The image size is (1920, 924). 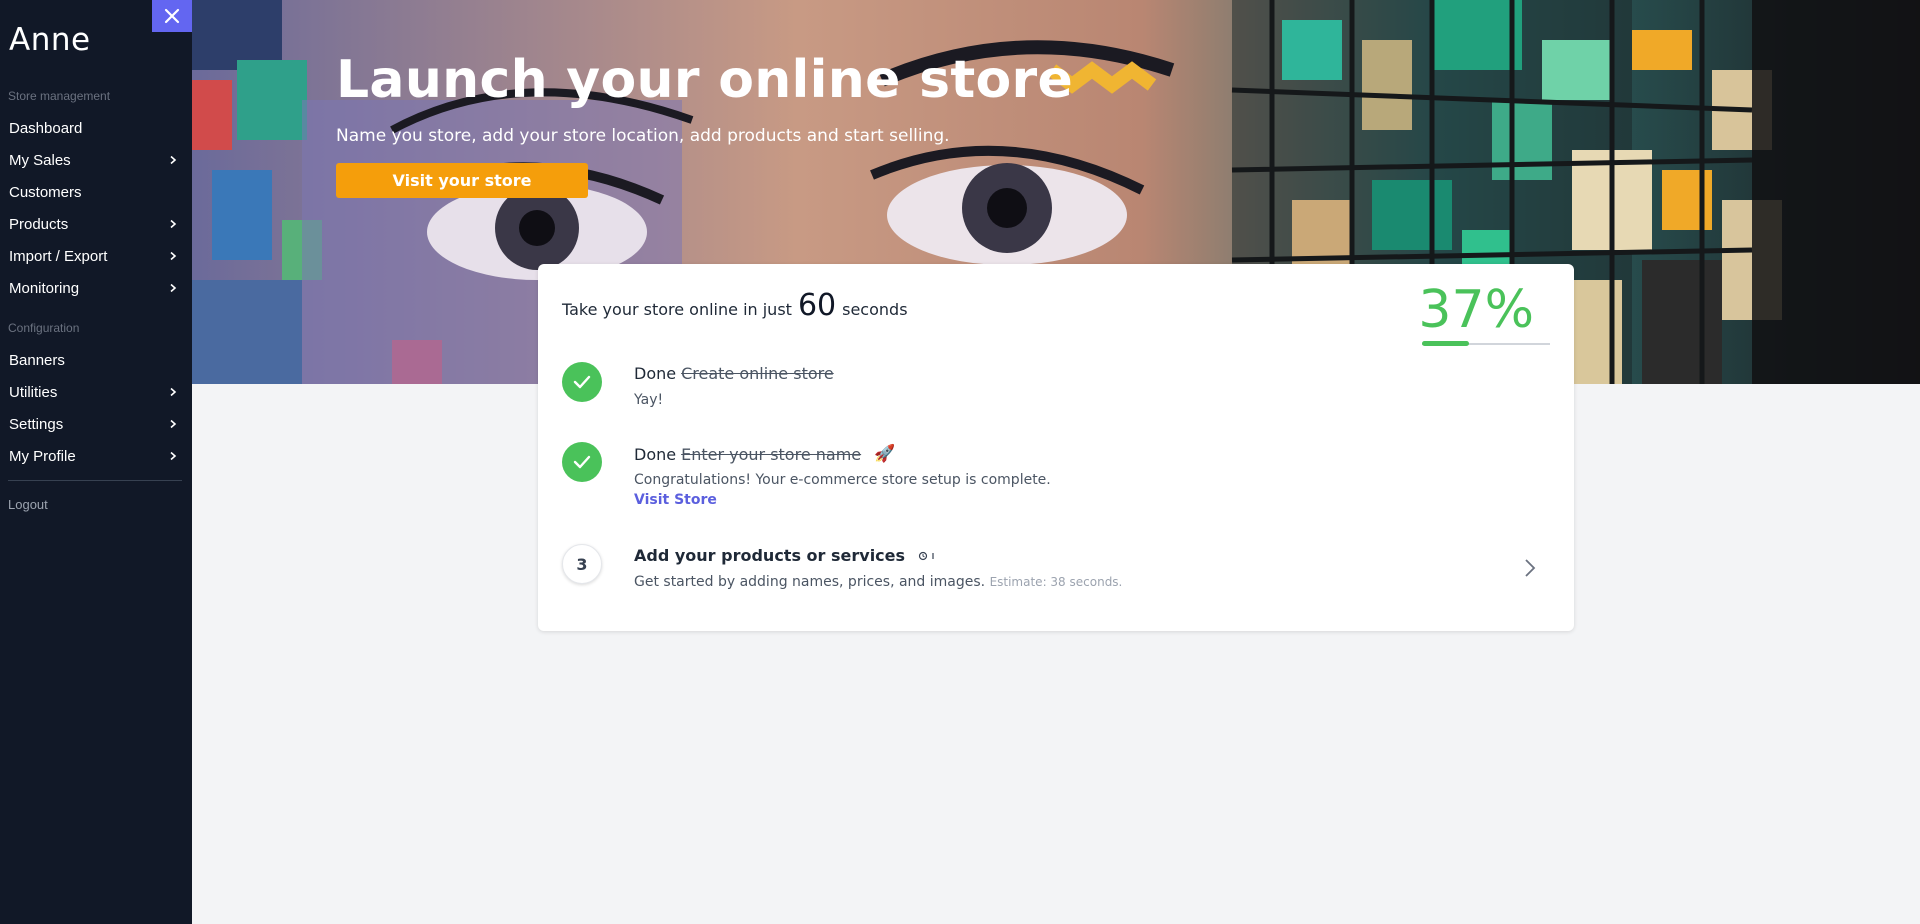 I want to click on sidebar-item-label: Dashboard, so click(x=46, y=128).